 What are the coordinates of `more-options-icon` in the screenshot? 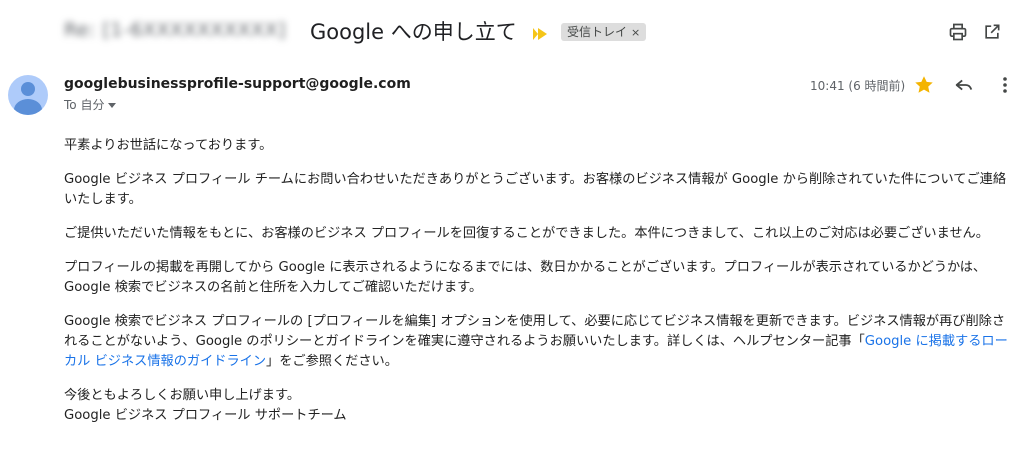 It's located at (1005, 85).